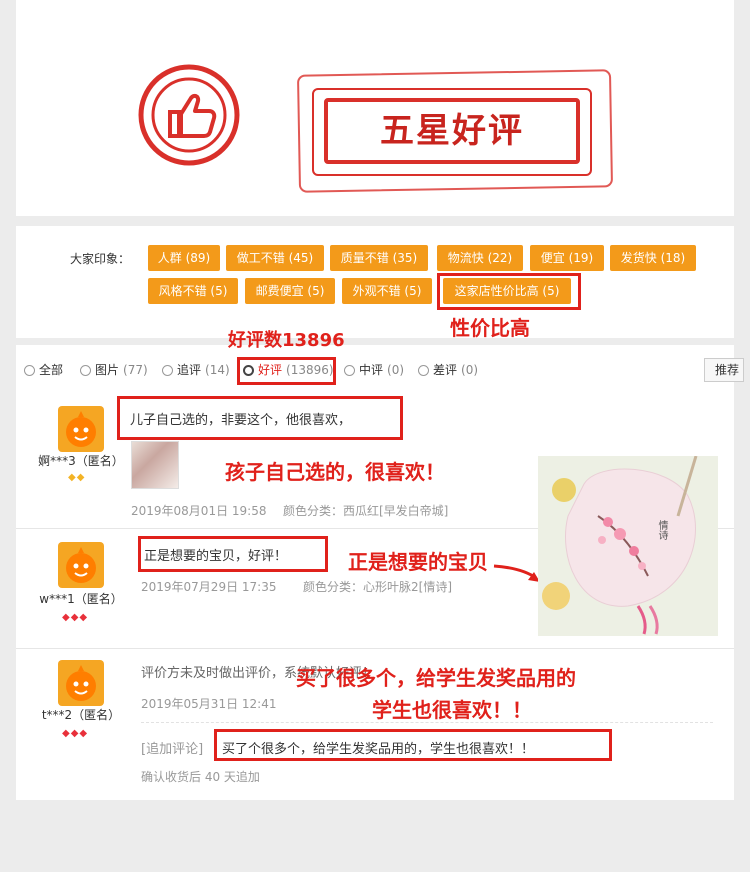 The height and width of the screenshot is (872, 750). I want to click on callout-value-for-money: 性价比高, so click(490, 328).